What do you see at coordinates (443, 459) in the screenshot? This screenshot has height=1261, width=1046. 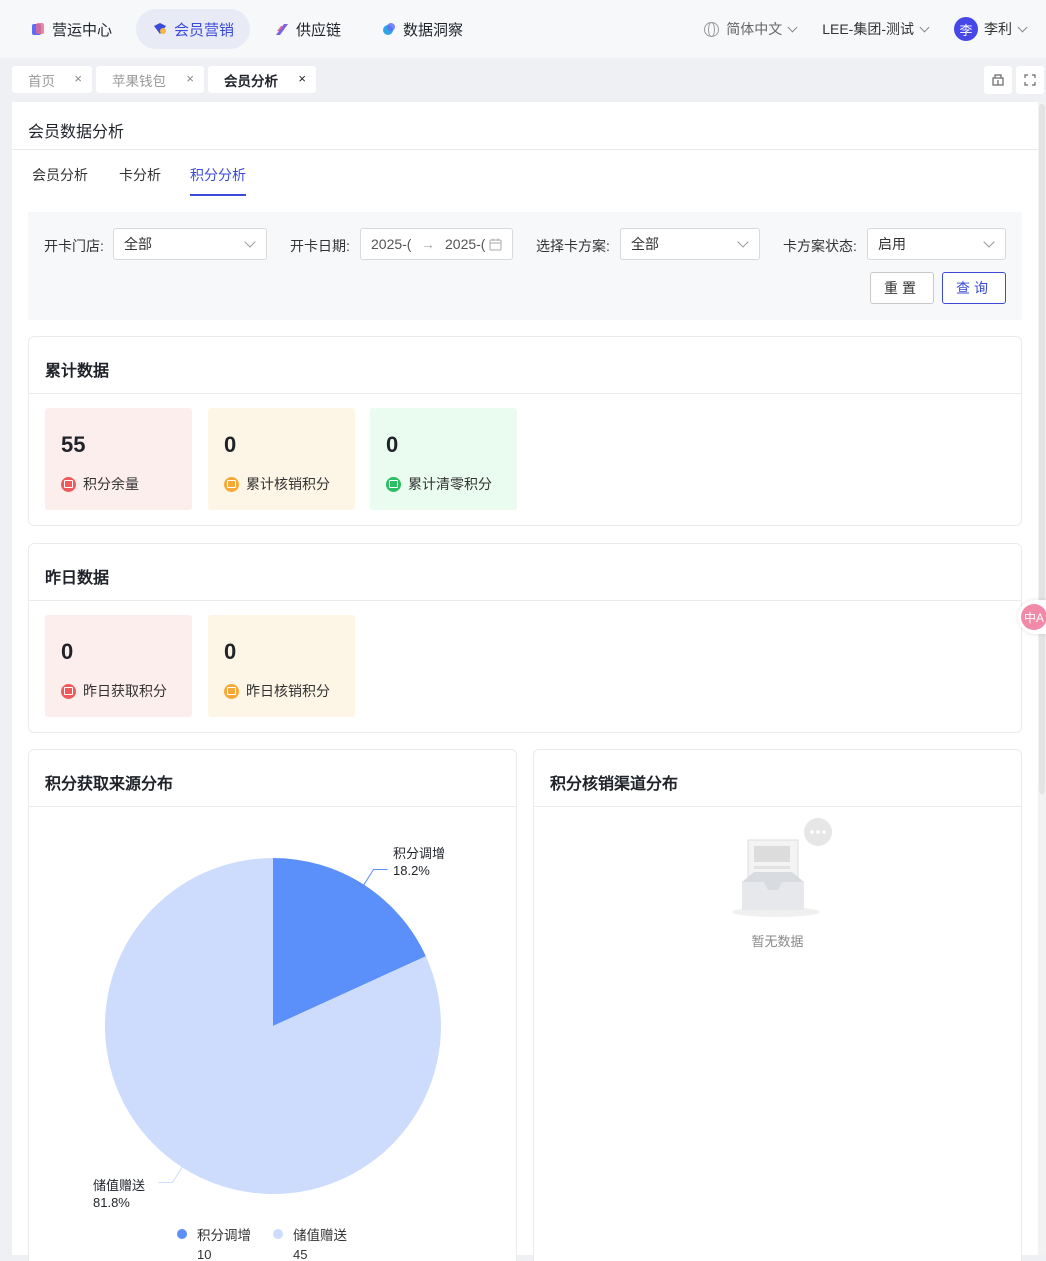 I see `stat-total-cleared: 0 累计清零积分` at bounding box center [443, 459].